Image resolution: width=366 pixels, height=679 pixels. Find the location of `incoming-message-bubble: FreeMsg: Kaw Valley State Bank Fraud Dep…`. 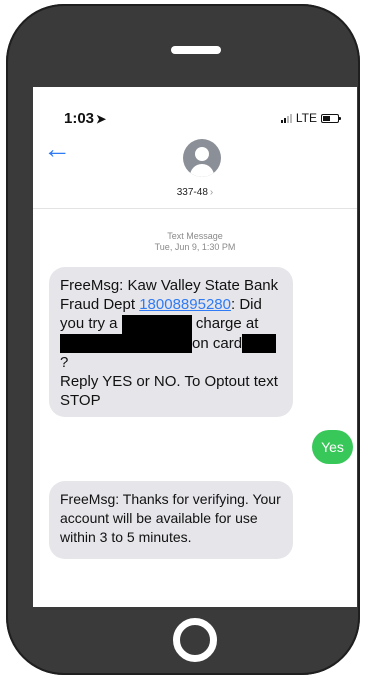

incoming-message-bubble: FreeMsg: Kaw Valley State Bank Fraud Dep… is located at coordinates (171, 342).